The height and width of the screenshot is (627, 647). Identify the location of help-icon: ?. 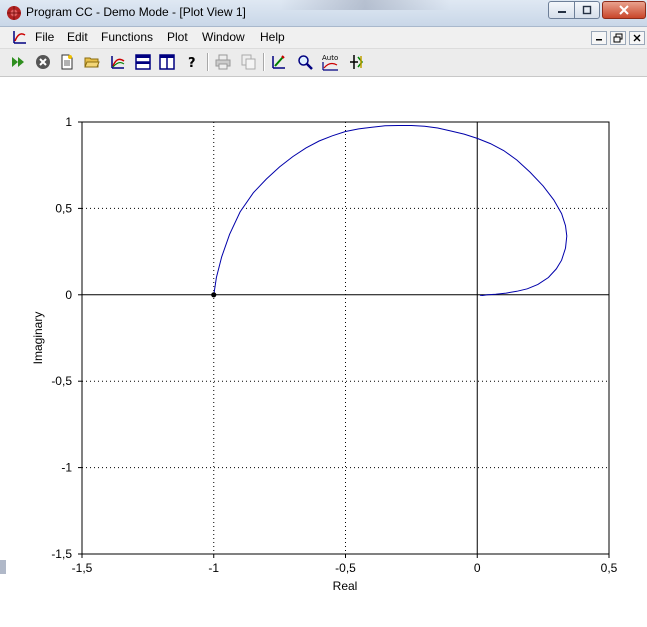
(192, 63).